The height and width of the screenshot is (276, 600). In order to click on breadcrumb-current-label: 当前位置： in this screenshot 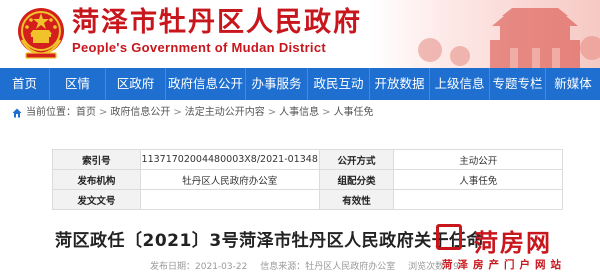, I will do `click(51, 112)`.